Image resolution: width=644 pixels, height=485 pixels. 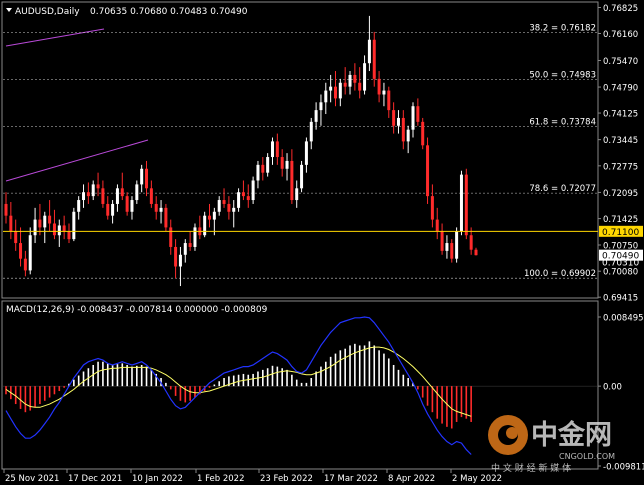 I want to click on price-tick-label: 0.73445, so click(x=620, y=141).